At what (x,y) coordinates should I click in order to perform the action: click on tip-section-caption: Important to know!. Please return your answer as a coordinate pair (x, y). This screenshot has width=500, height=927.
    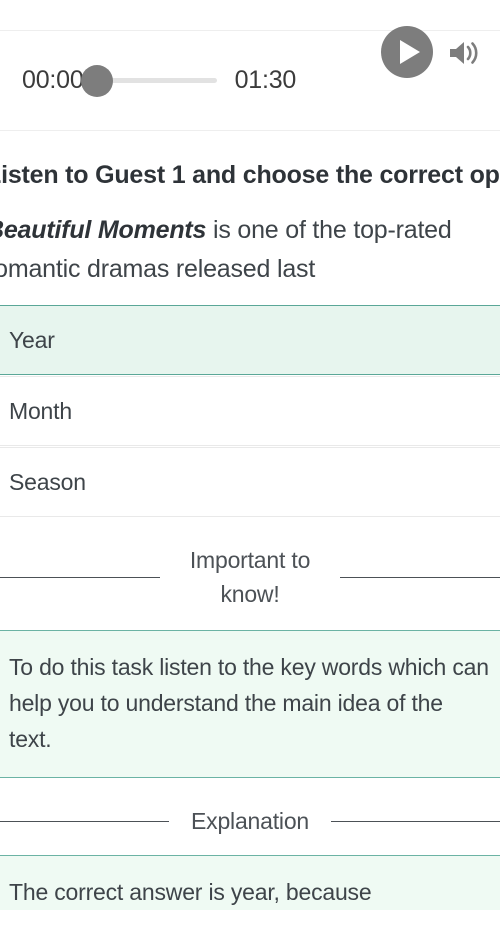
    Looking at the image, I should click on (250, 577).